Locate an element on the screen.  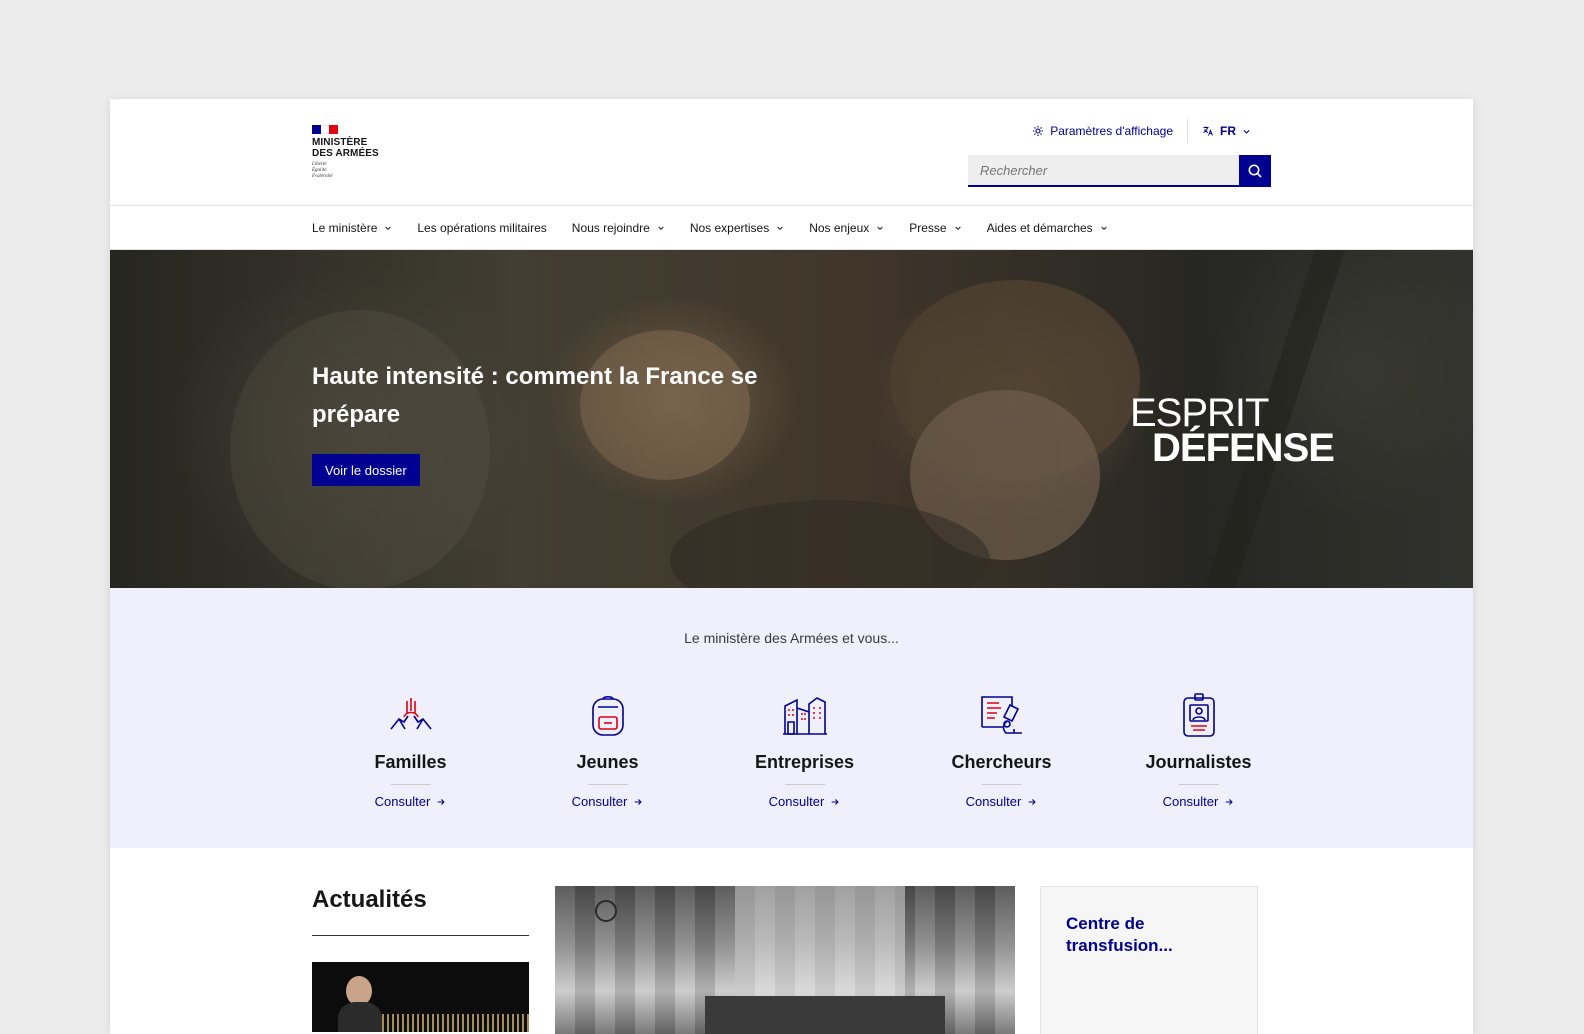
search-icon is located at coordinates (1255, 171).